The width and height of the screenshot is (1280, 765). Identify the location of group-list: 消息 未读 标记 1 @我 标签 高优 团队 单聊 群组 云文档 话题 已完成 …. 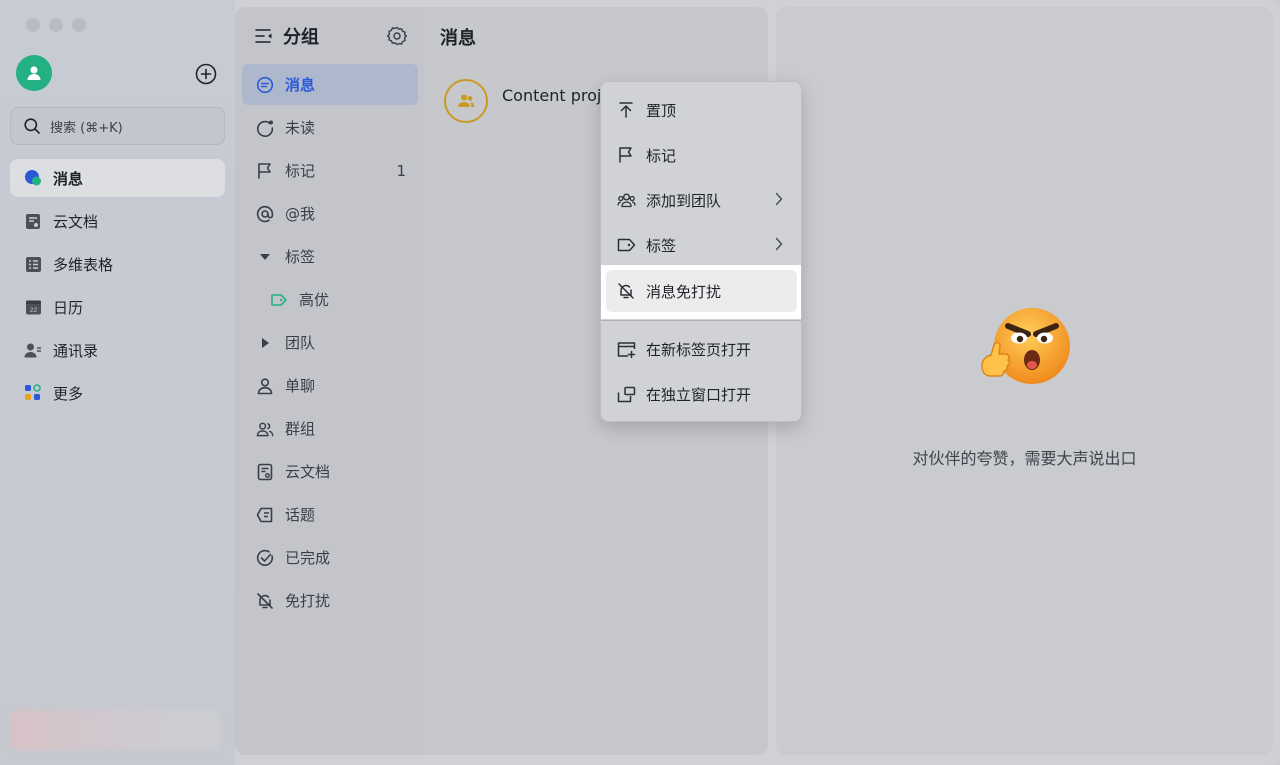
(330, 343).